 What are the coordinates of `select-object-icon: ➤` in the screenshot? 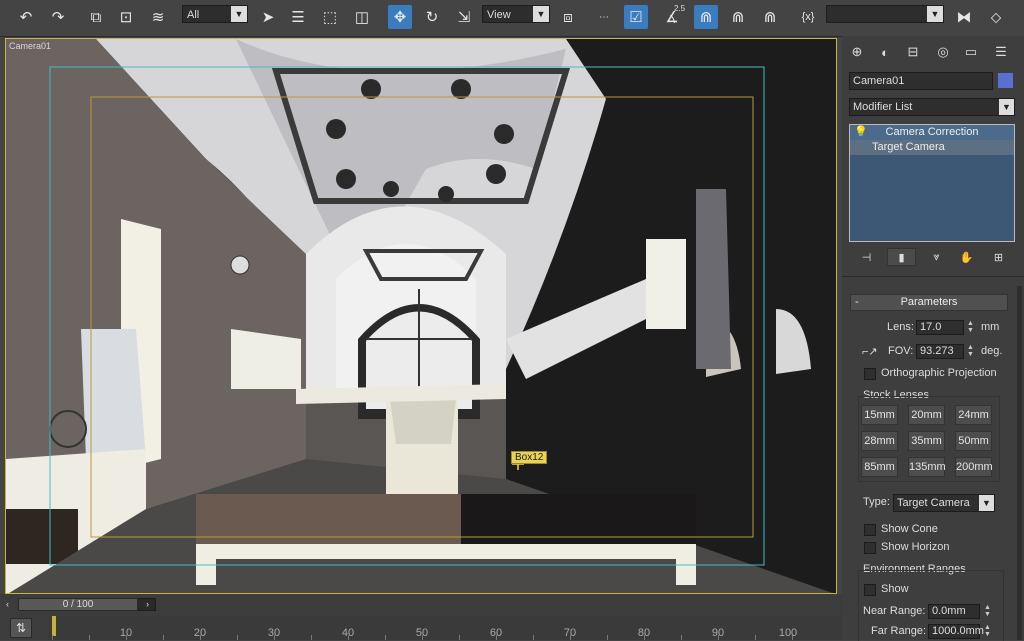 It's located at (268, 17).